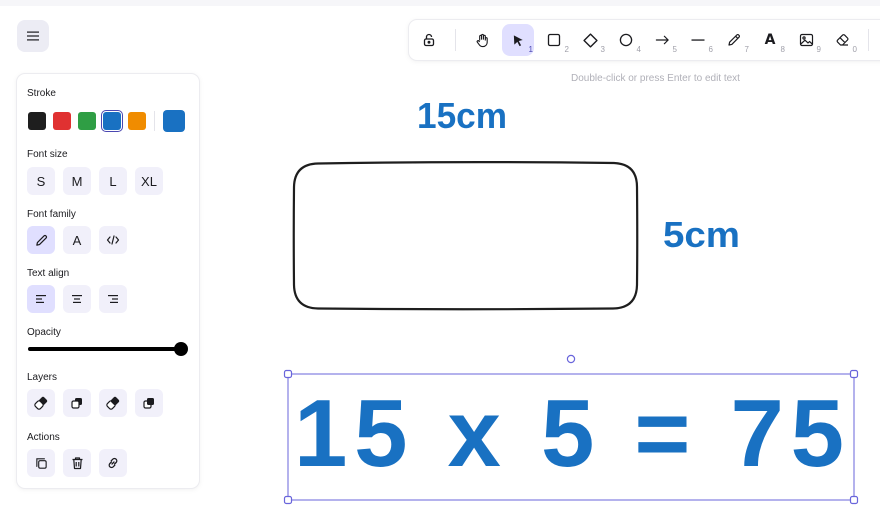 The image size is (880, 523). Describe the element at coordinates (462, 115) in the screenshot. I see `width-label: 15cm` at that location.